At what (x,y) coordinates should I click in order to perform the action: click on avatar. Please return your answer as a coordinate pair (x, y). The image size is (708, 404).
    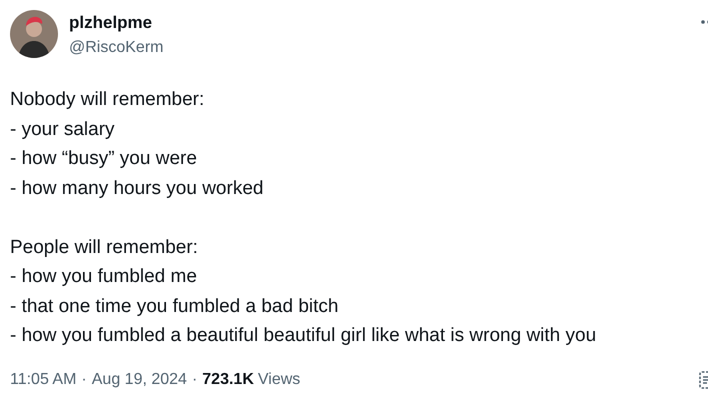
    Looking at the image, I should click on (34, 34).